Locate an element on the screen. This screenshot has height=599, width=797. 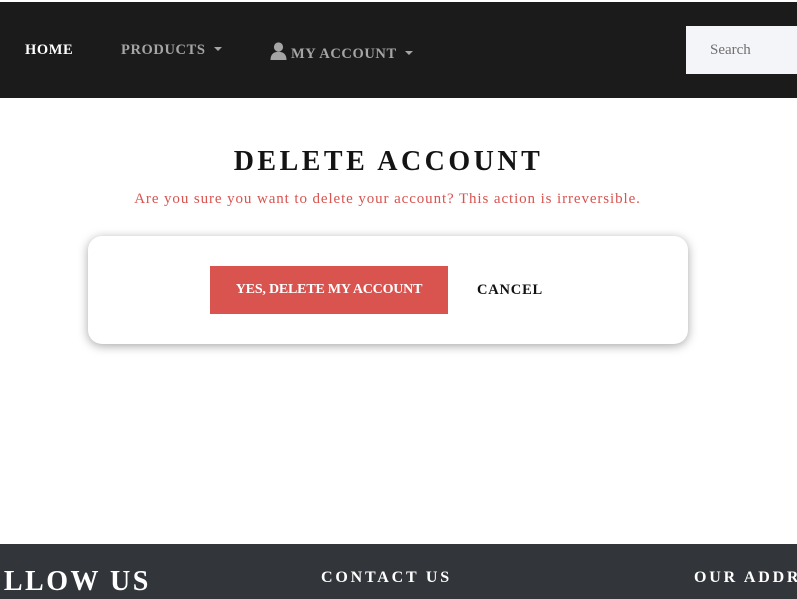
page-title: DELETE ACCOUNT is located at coordinates (388, 161).